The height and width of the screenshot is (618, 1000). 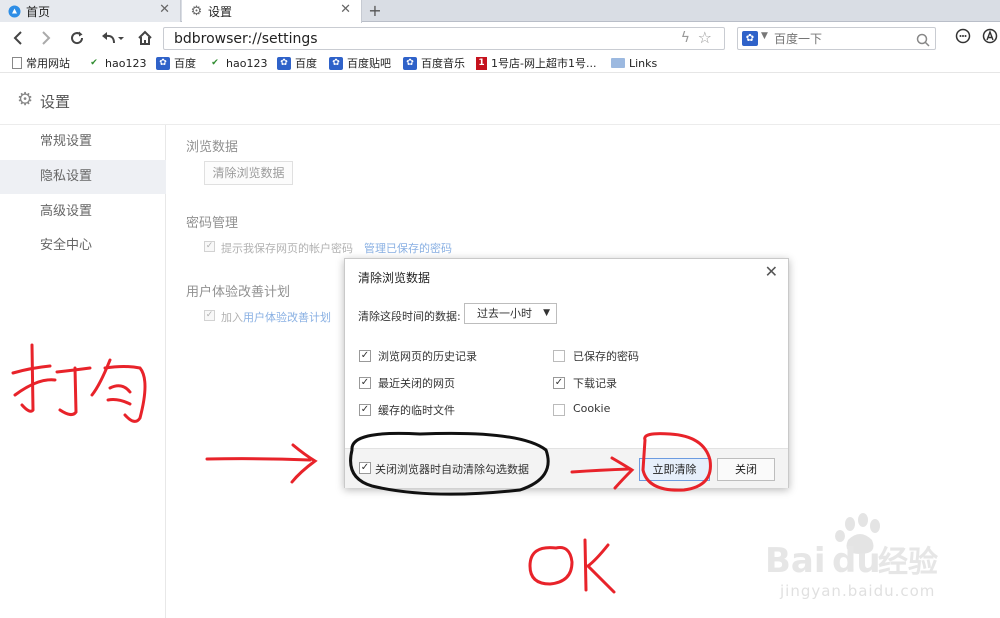 What do you see at coordinates (856, 560) in the screenshot?
I see `svg-text: du` at bounding box center [856, 560].